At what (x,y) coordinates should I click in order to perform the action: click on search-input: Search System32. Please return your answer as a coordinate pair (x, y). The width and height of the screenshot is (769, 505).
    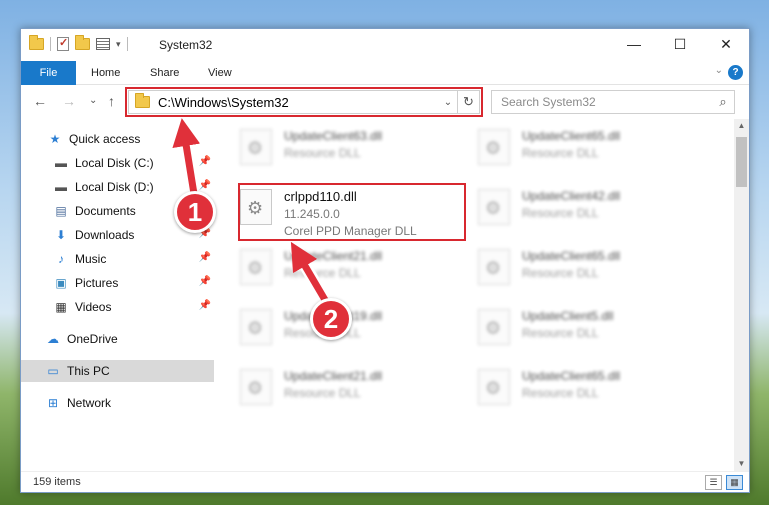
    Looking at the image, I should click on (602, 102).